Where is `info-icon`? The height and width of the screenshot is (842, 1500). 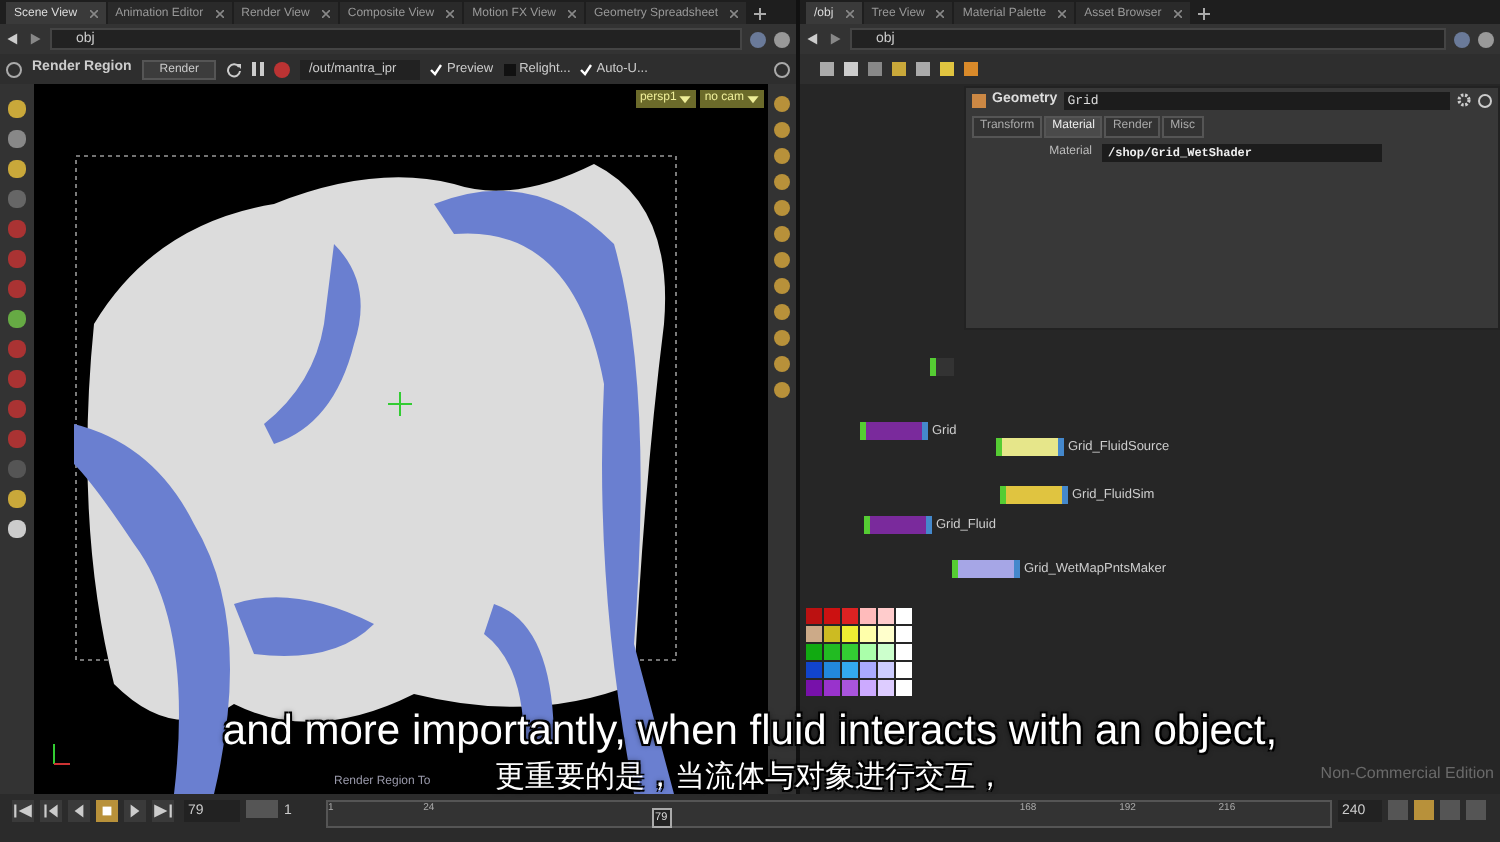 info-icon is located at coordinates (1485, 100).